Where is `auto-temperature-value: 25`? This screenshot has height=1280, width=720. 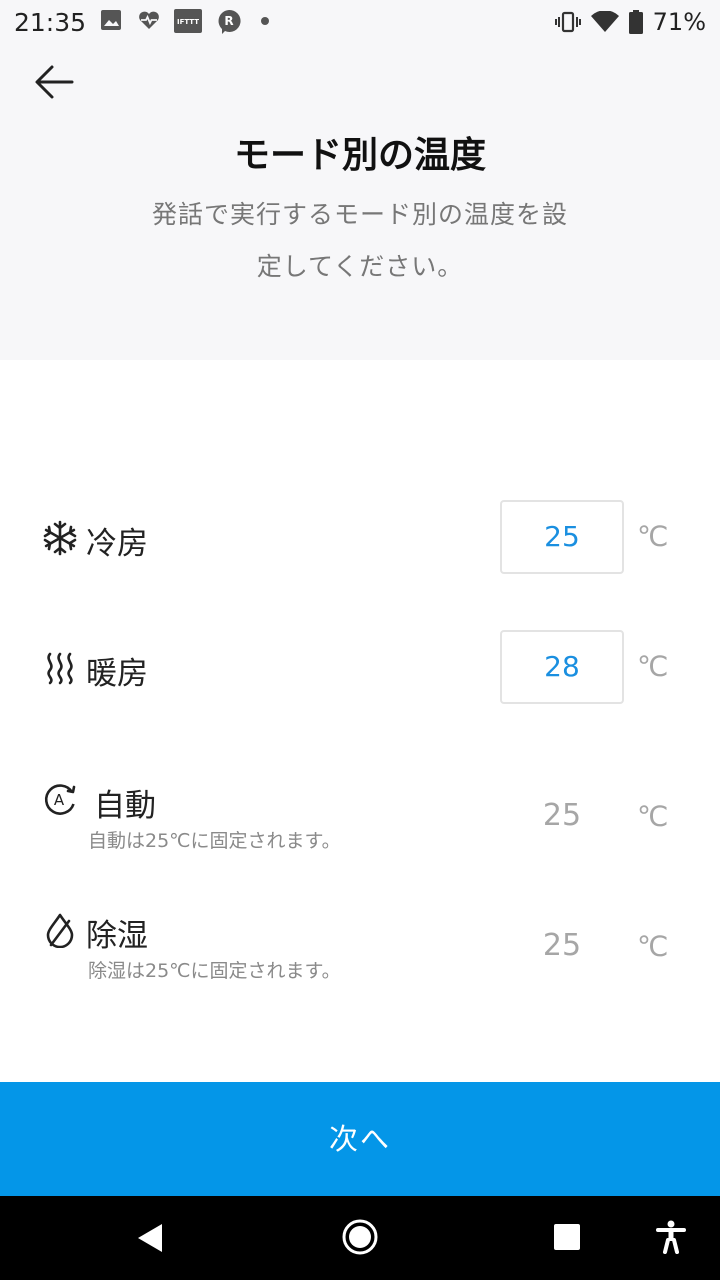
auto-temperature-value: 25 is located at coordinates (562, 815).